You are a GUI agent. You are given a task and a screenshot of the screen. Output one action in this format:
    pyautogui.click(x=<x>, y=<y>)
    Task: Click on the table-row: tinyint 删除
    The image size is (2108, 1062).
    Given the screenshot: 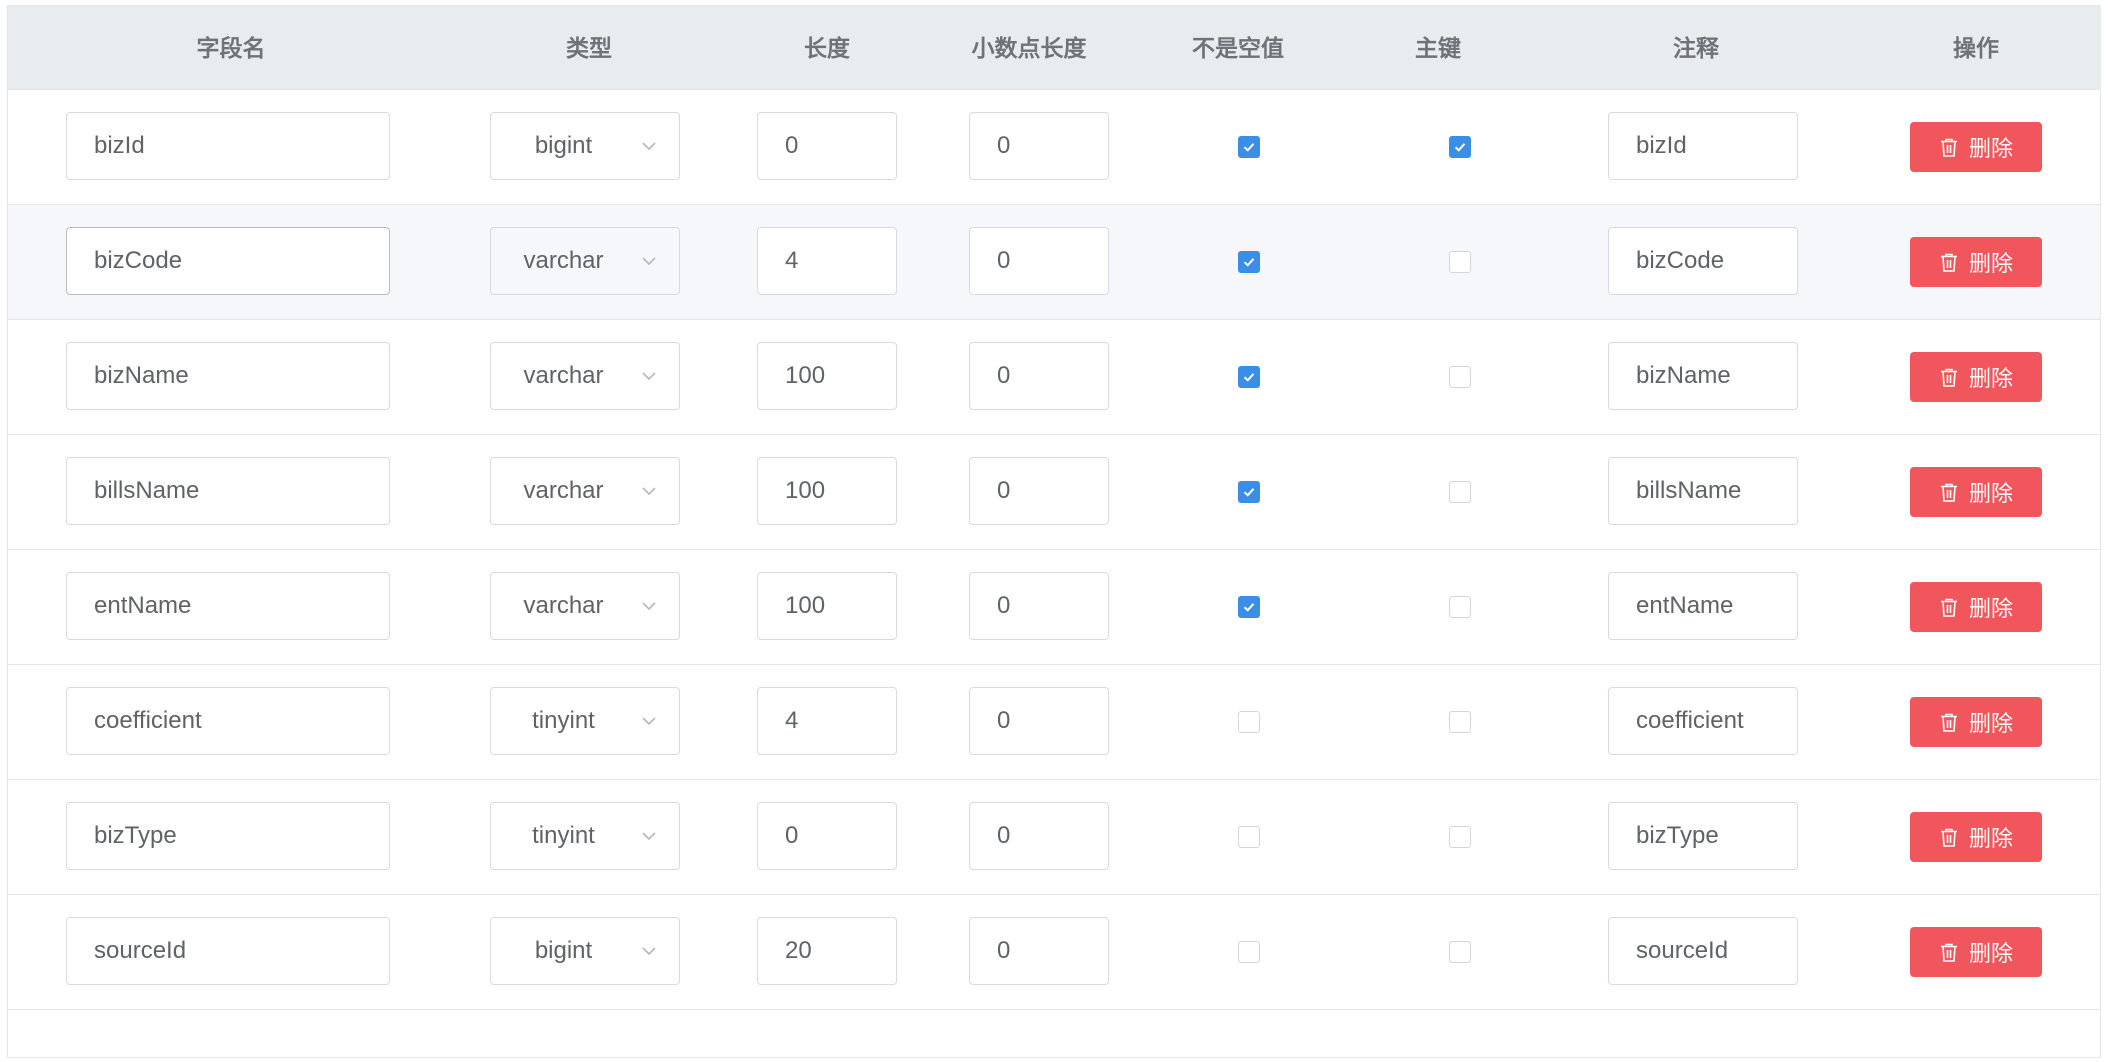 What is the action you would take?
    pyautogui.click(x=1054, y=837)
    